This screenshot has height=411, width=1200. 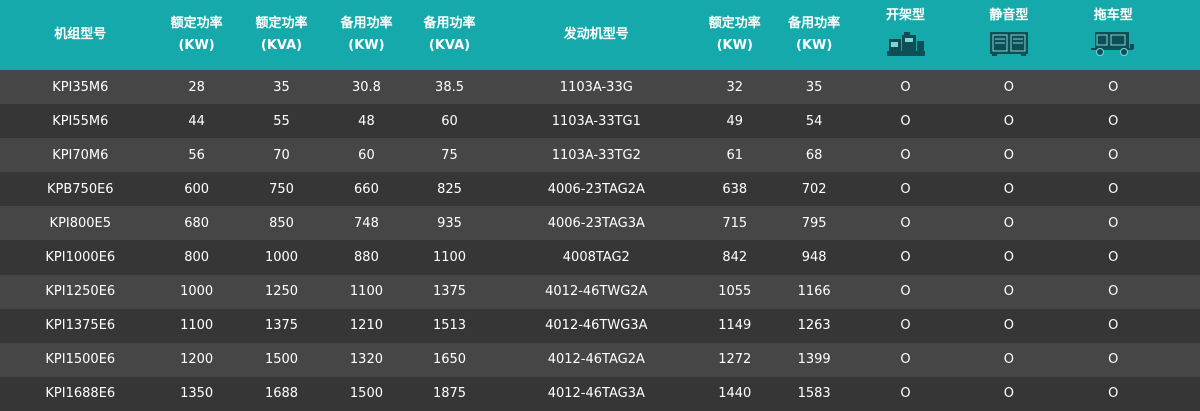 What do you see at coordinates (1113, 15) in the screenshot?
I see `header-label: 拖车型` at bounding box center [1113, 15].